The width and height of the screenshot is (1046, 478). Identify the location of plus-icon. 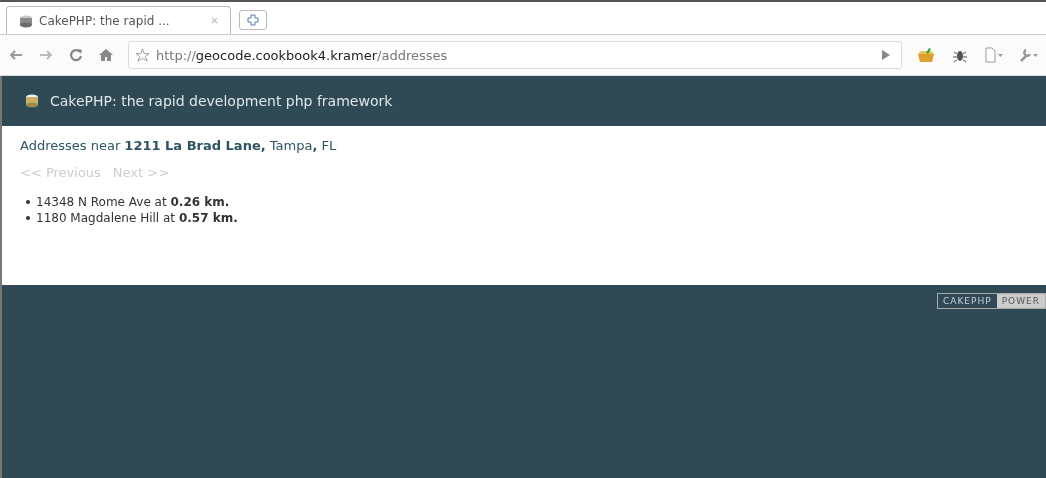
(253, 20).